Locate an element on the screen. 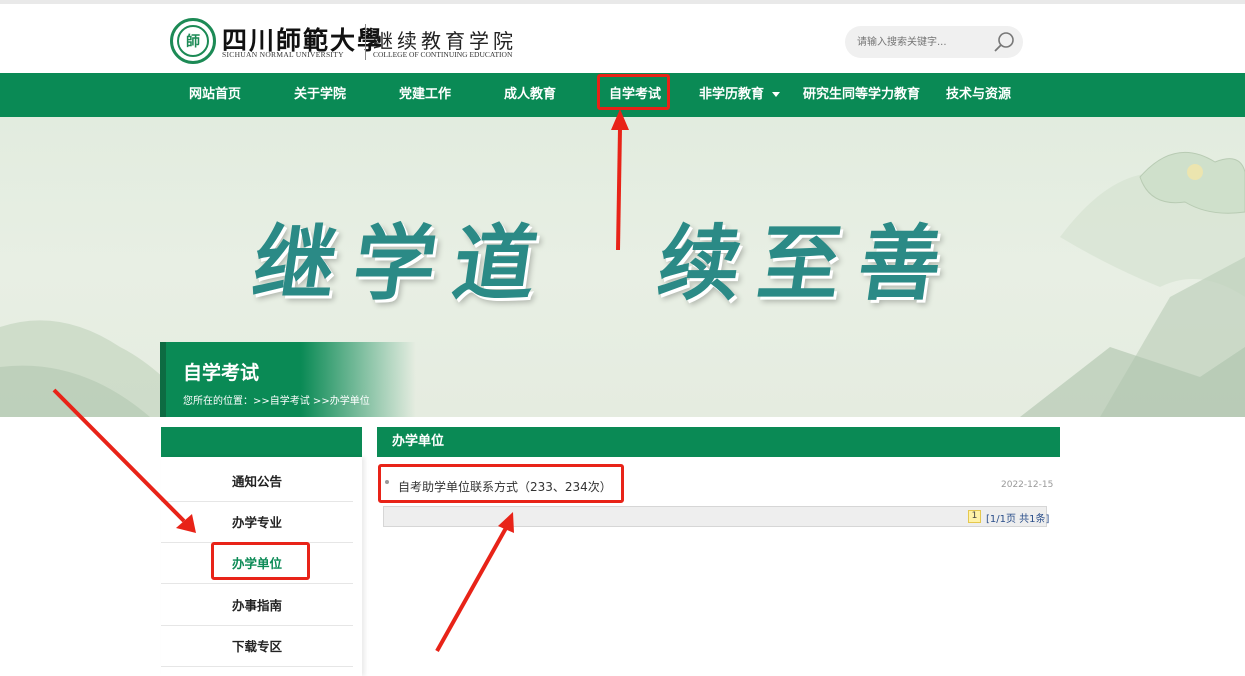 Image resolution: width=1245 pixels, height=676 pixels. breadcrumb-prefix: 您所在的位置： is located at coordinates (218, 401).